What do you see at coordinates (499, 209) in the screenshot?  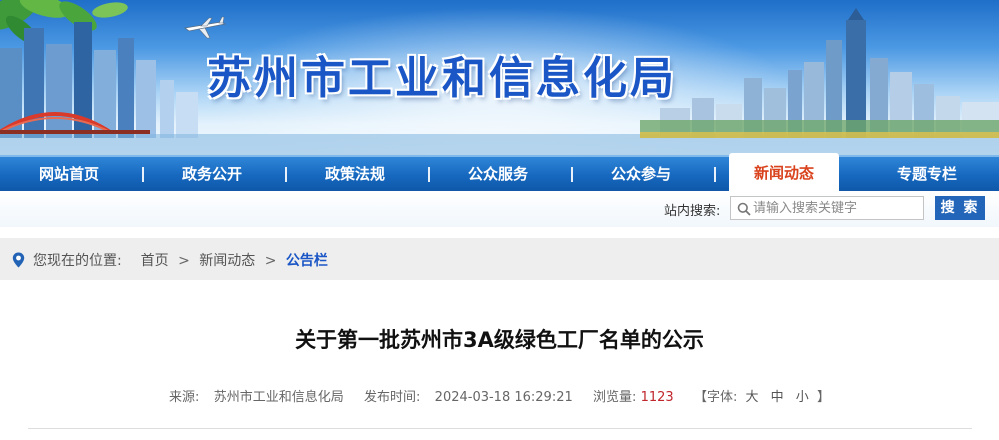 I see `search-bar: 站内搜索: 搜 索` at bounding box center [499, 209].